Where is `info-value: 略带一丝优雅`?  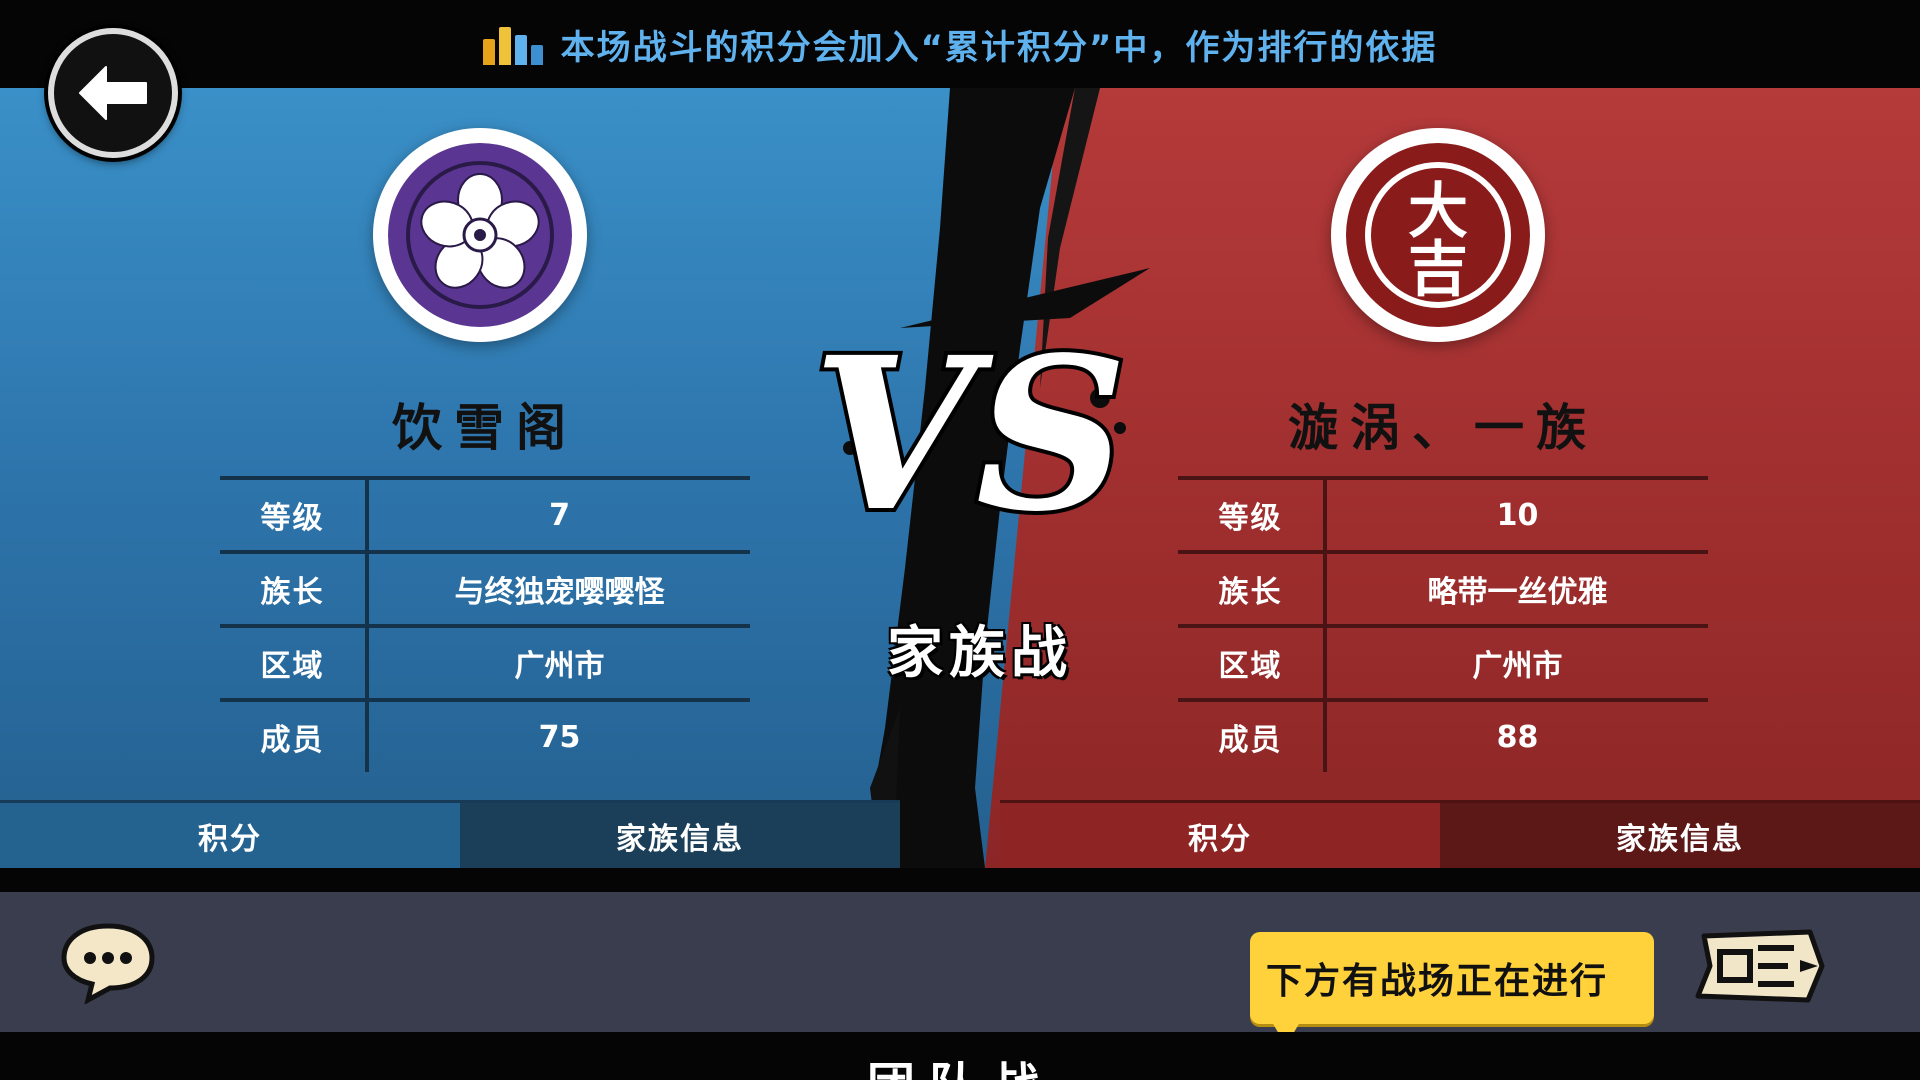 info-value: 略带一丝优雅 is located at coordinates (1517, 592).